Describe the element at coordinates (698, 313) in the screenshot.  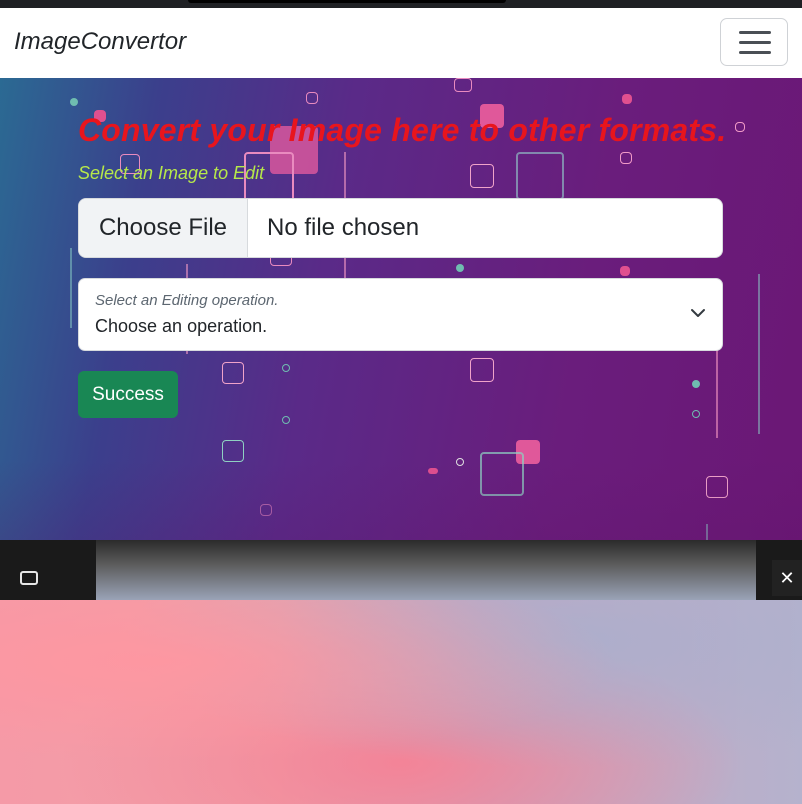
I see `chevron-down-icon` at that location.